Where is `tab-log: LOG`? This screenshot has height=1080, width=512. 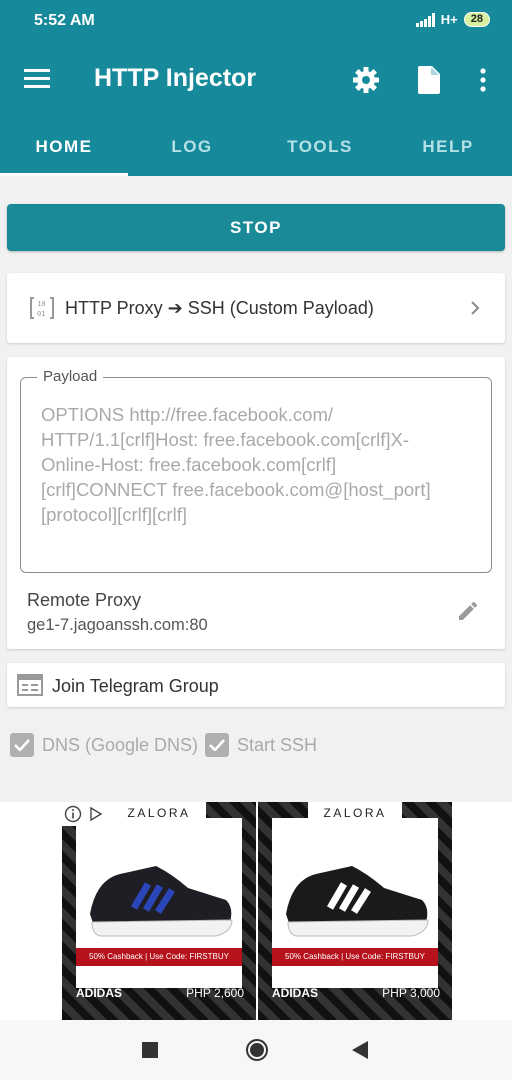
tab-log: LOG is located at coordinates (192, 147).